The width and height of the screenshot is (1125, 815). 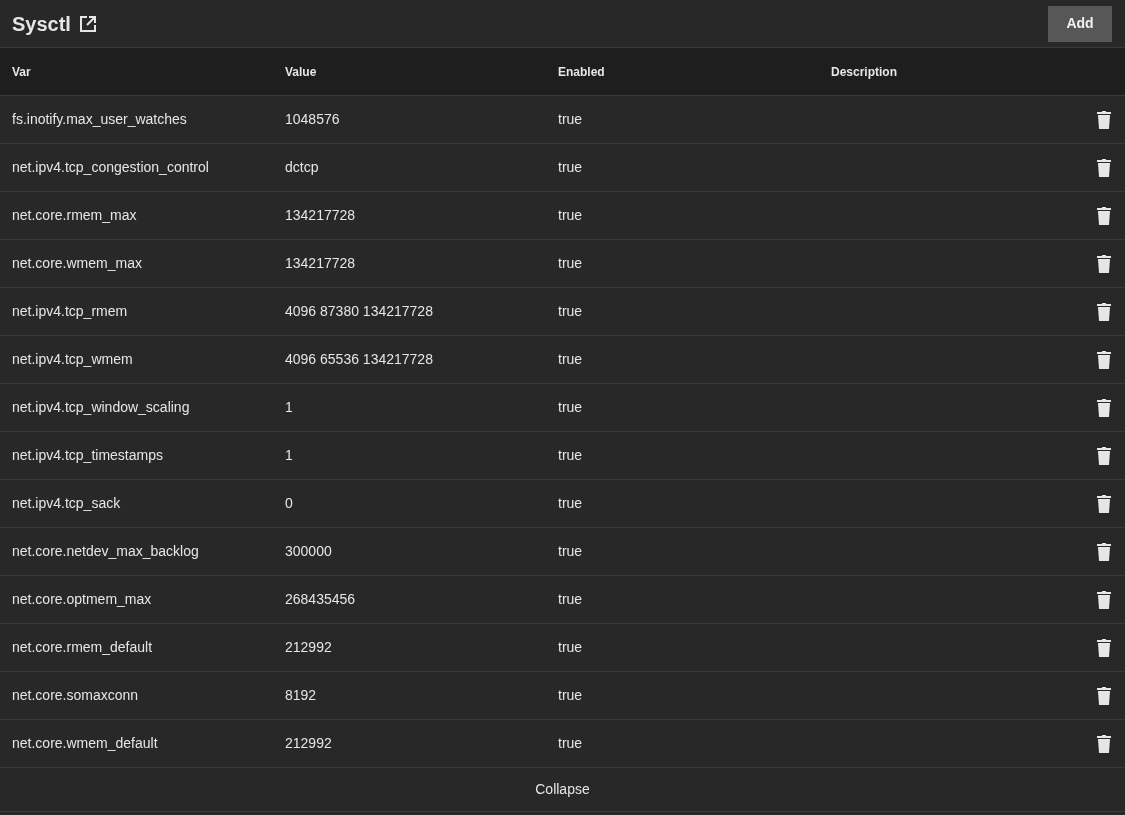 What do you see at coordinates (75, 215) in the screenshot?
I see `table-cell-text: net.core.rmem_max` at bounding box center [75, 215].